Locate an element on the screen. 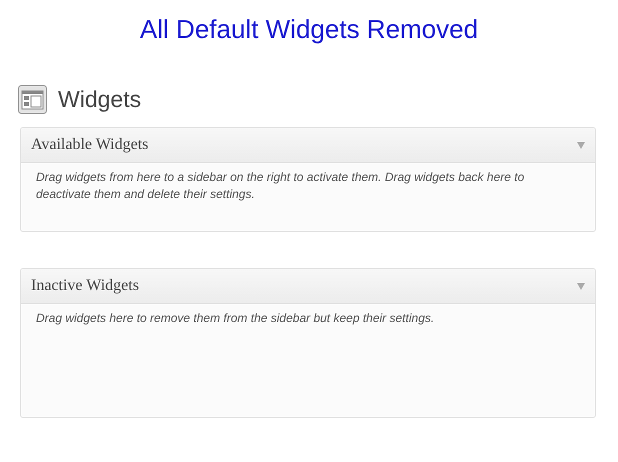 Image resolution: width=618 pixels, height=462 pixels. banner-title: All Default Widgets Removed is located at coordinates (309, 29).